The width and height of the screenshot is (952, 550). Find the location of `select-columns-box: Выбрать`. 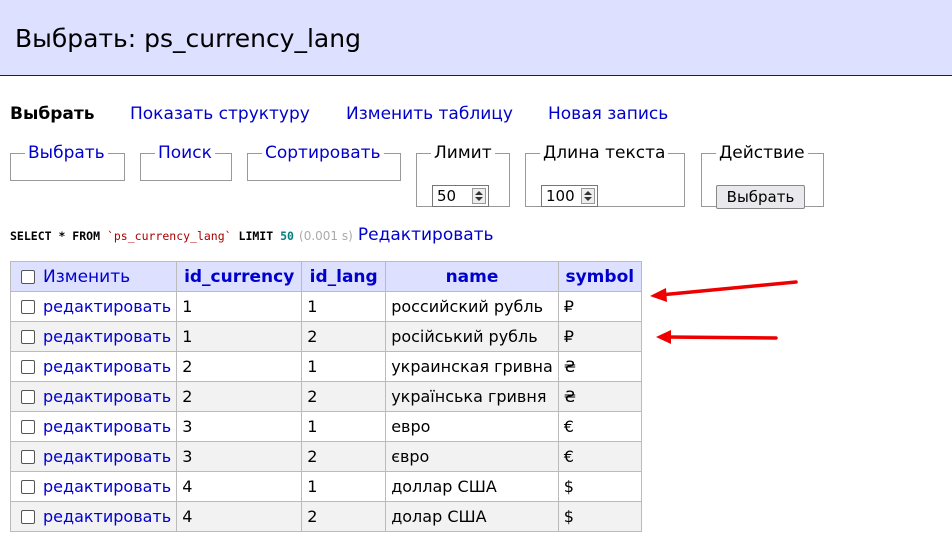

select-columns-box: Выбрать is located at coordinates (67, 162).